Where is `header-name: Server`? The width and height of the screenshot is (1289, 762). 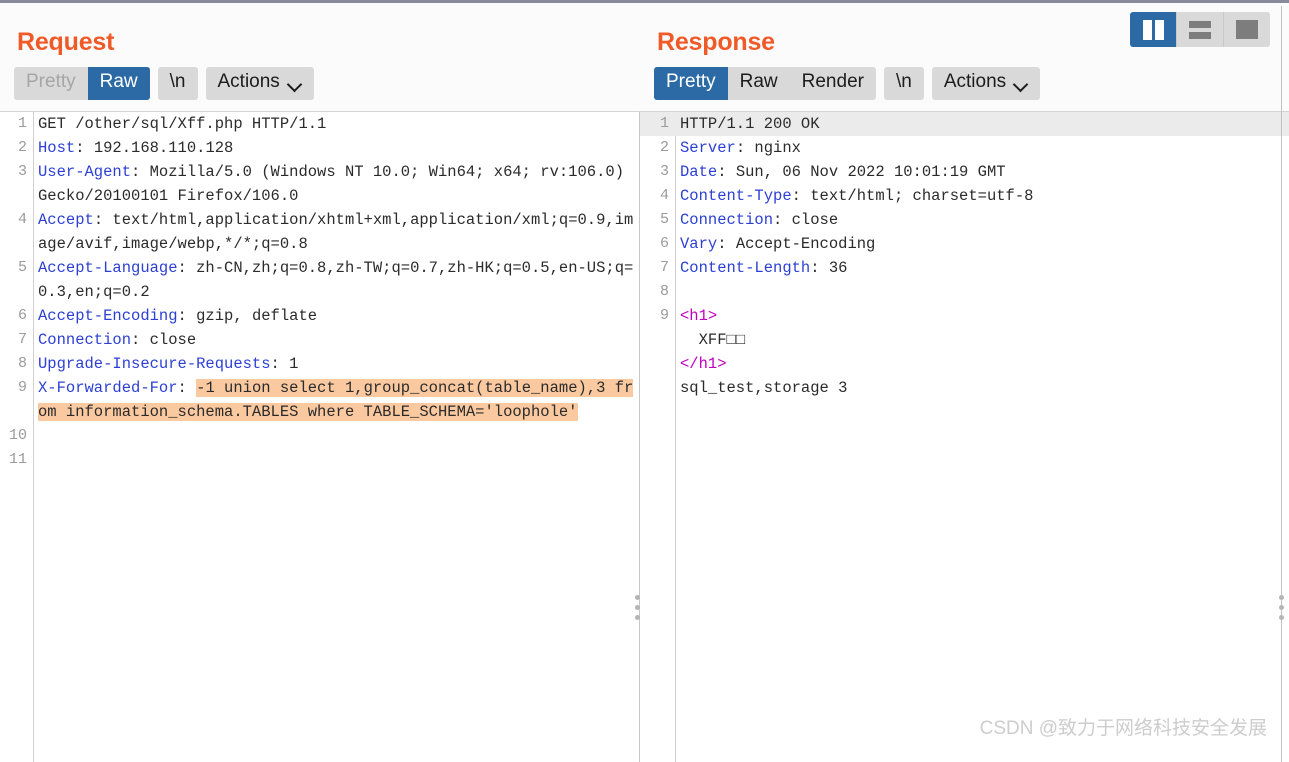
header-name: Server is located at coordinates (708, 148).